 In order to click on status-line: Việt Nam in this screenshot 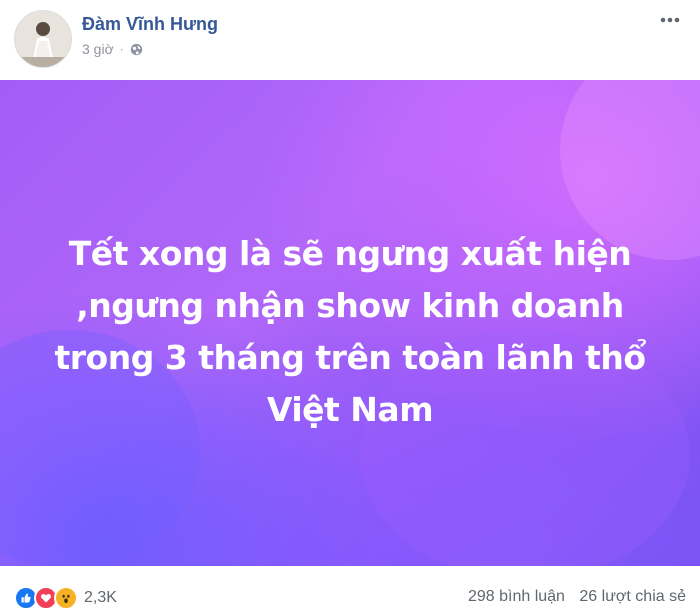, I will do `click(350, 409)`.